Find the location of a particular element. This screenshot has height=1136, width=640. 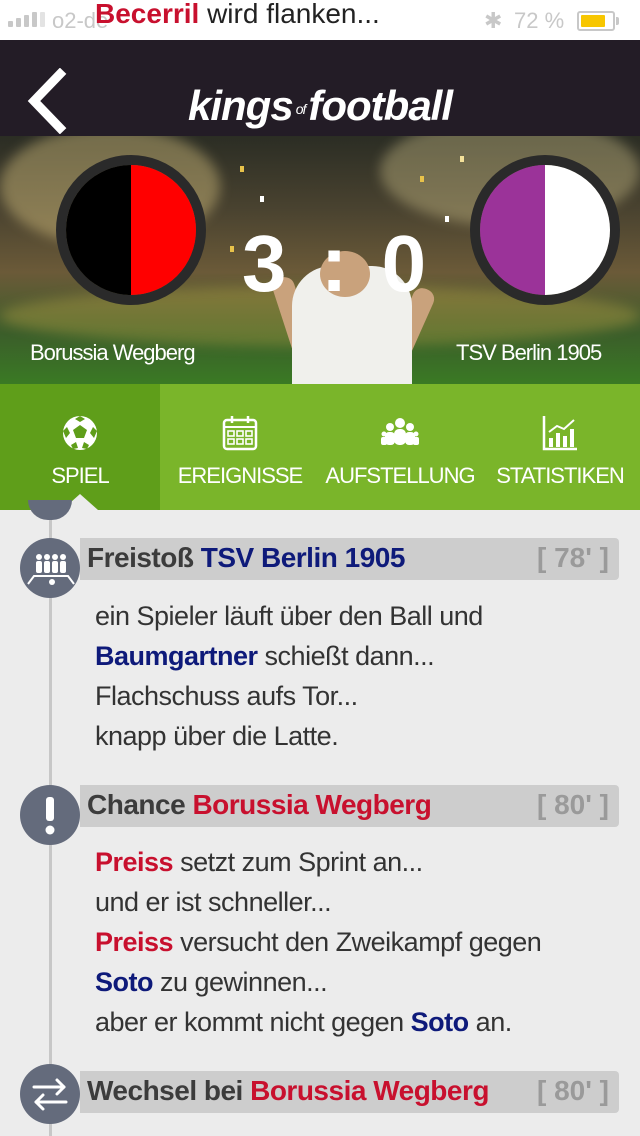

event-header: Wechsel bei Borussia Wegberg [ 80' ] is located at coordinates (349, 1092).